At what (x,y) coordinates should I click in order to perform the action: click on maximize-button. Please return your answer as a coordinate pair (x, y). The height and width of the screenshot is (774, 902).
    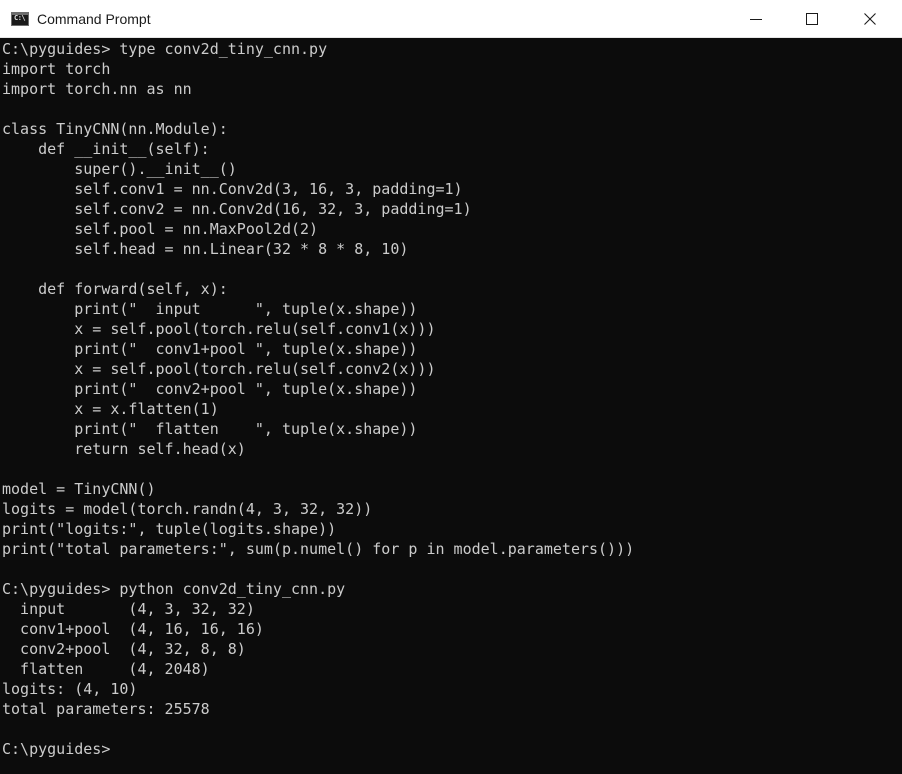
    Looking at the image, I should click on (812, 19).